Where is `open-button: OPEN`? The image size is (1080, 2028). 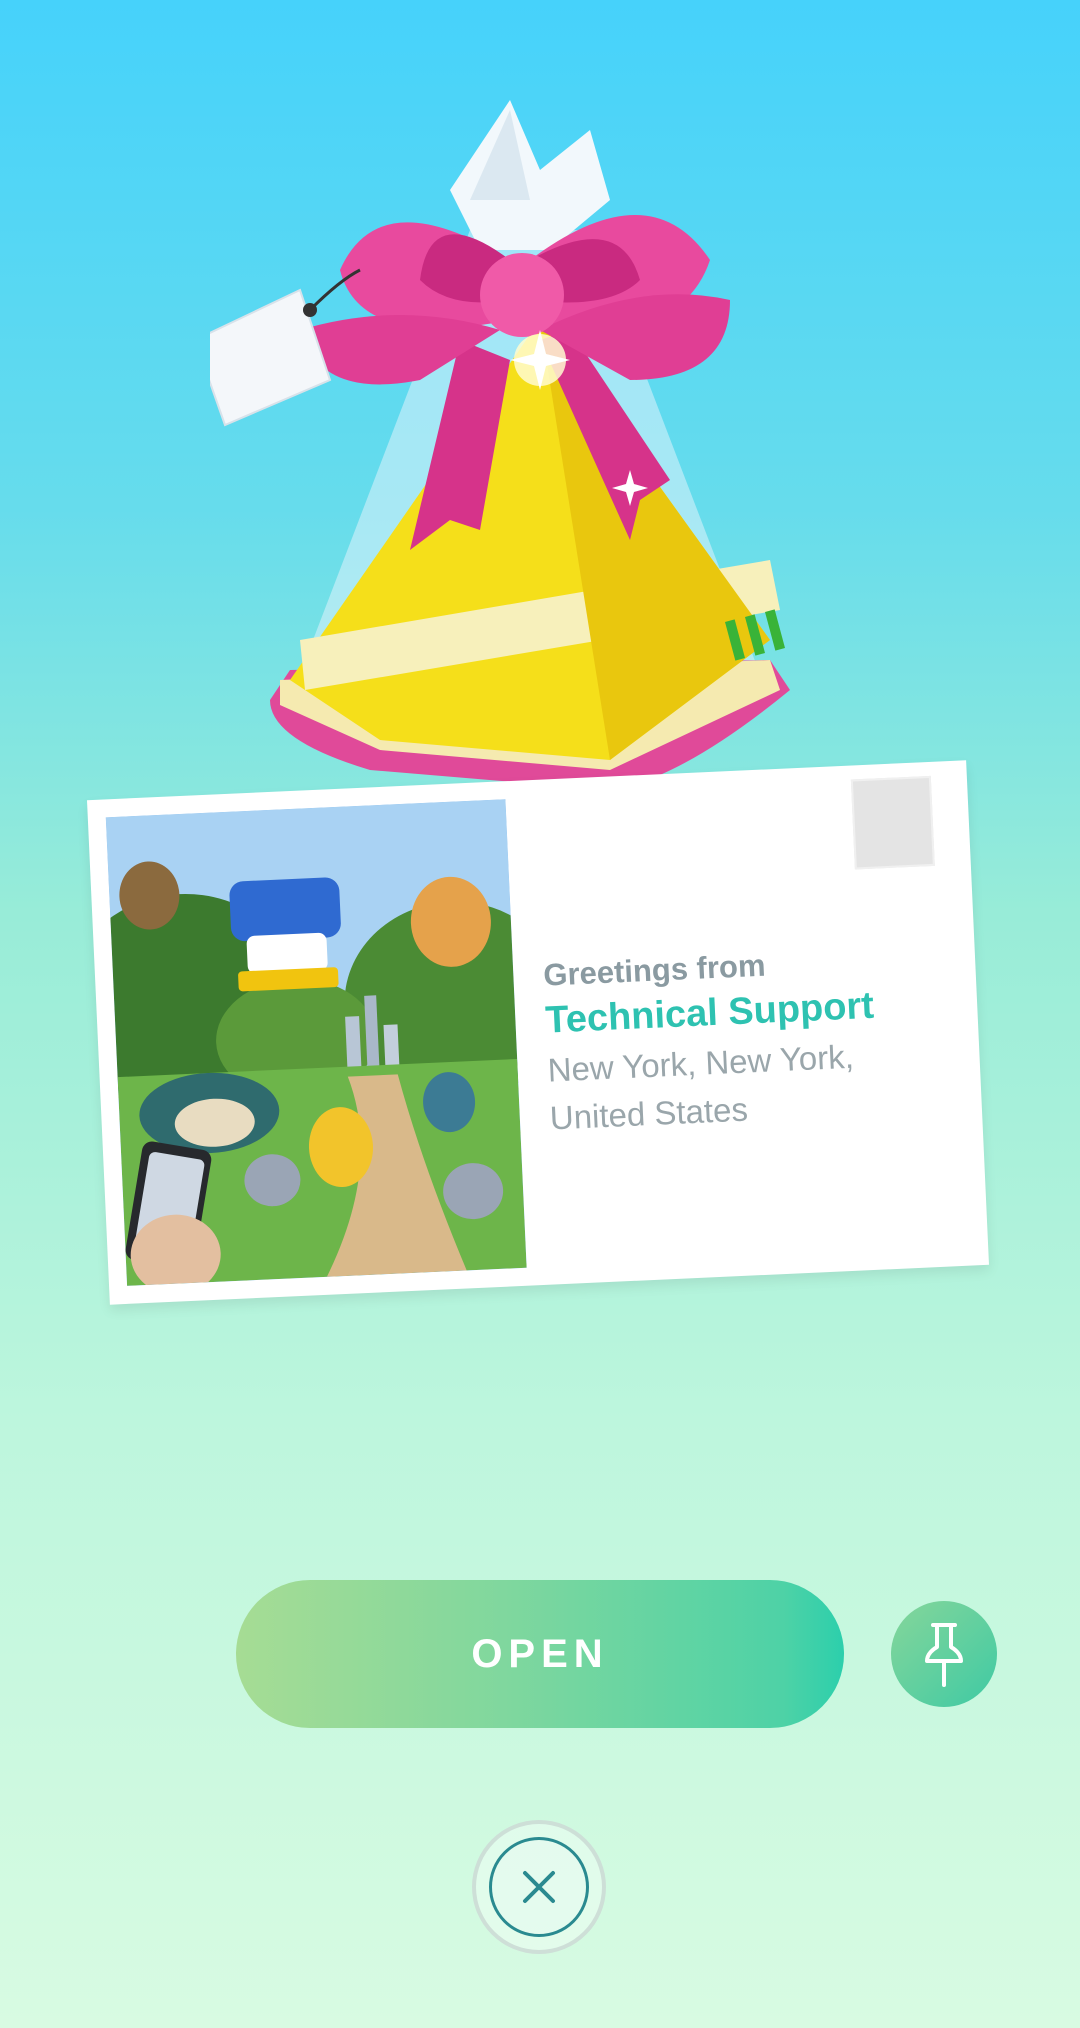 open-button: OPEN is located at coordinates (540, 1654).